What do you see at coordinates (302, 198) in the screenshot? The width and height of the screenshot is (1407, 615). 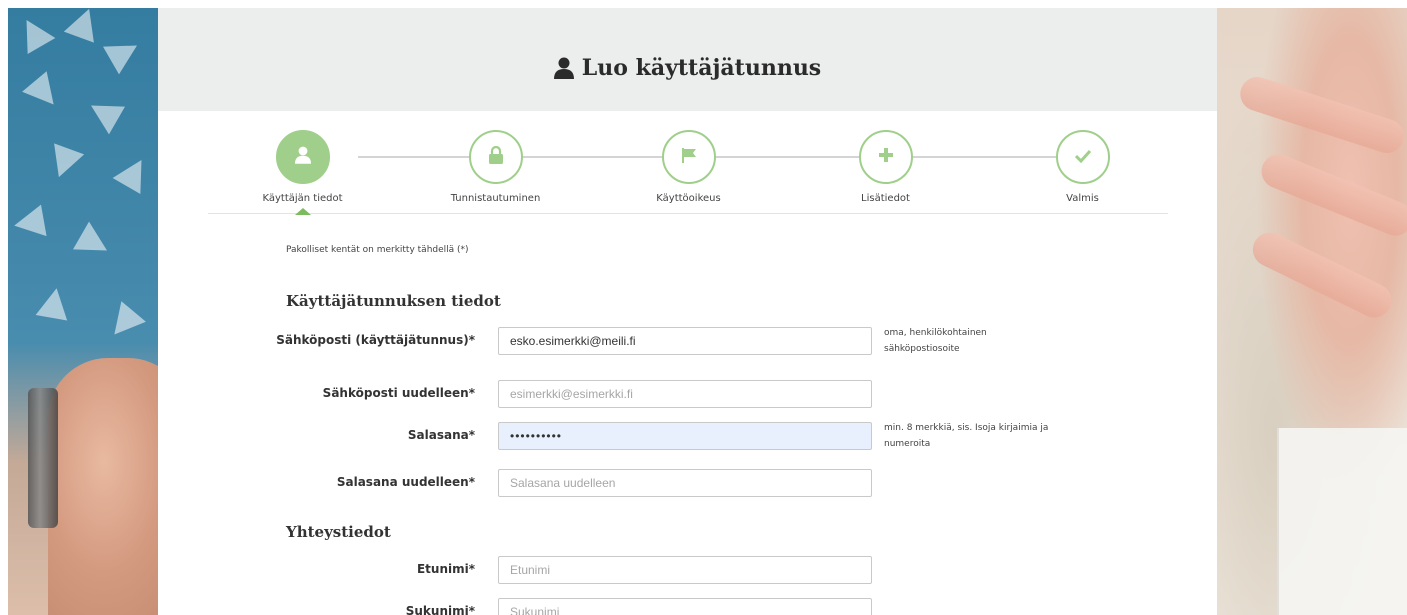 I see `step-label: Käyttäjän tiedot` at bounding box center [302, 198].